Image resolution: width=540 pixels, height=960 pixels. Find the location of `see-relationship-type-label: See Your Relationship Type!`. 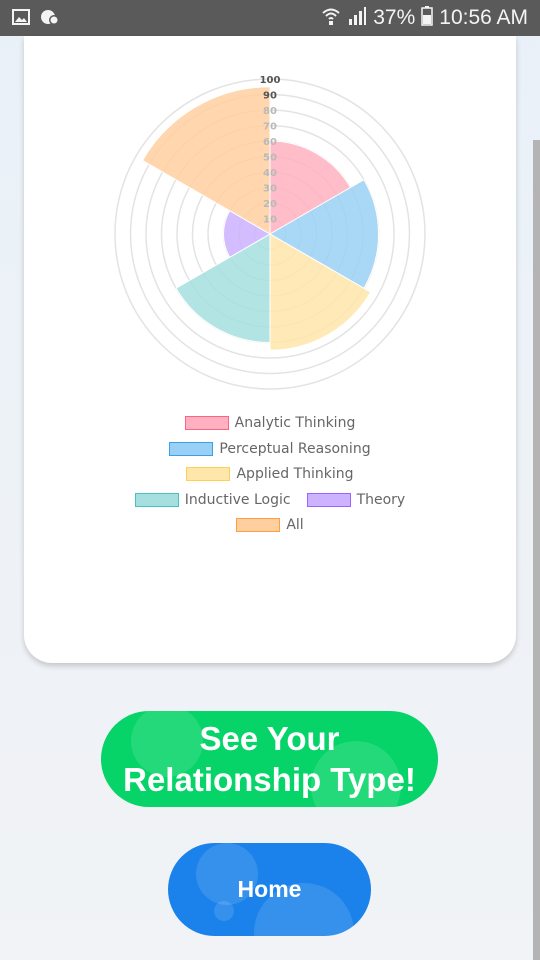

see-relationship-type-label: See Your Relationship Type! is located at coordinates (269, 759).